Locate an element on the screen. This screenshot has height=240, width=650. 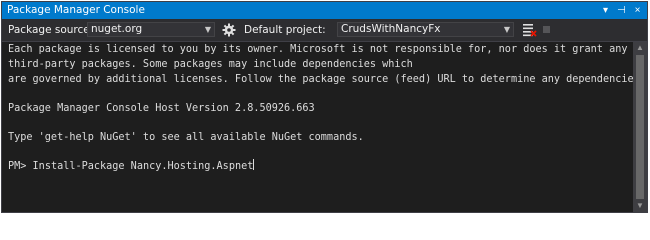
command-line: PM> Install-Package Nancy.Hosting.Aspnet is located at coordinates (320, 166).